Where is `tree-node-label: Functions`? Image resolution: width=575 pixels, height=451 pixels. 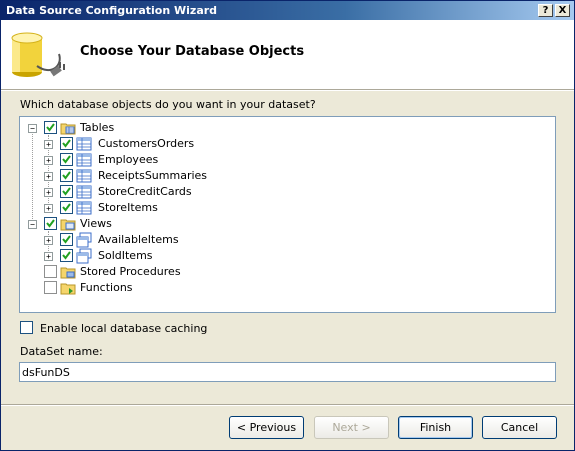 tree-node-label: Functions is located at coordinates (106, 287).